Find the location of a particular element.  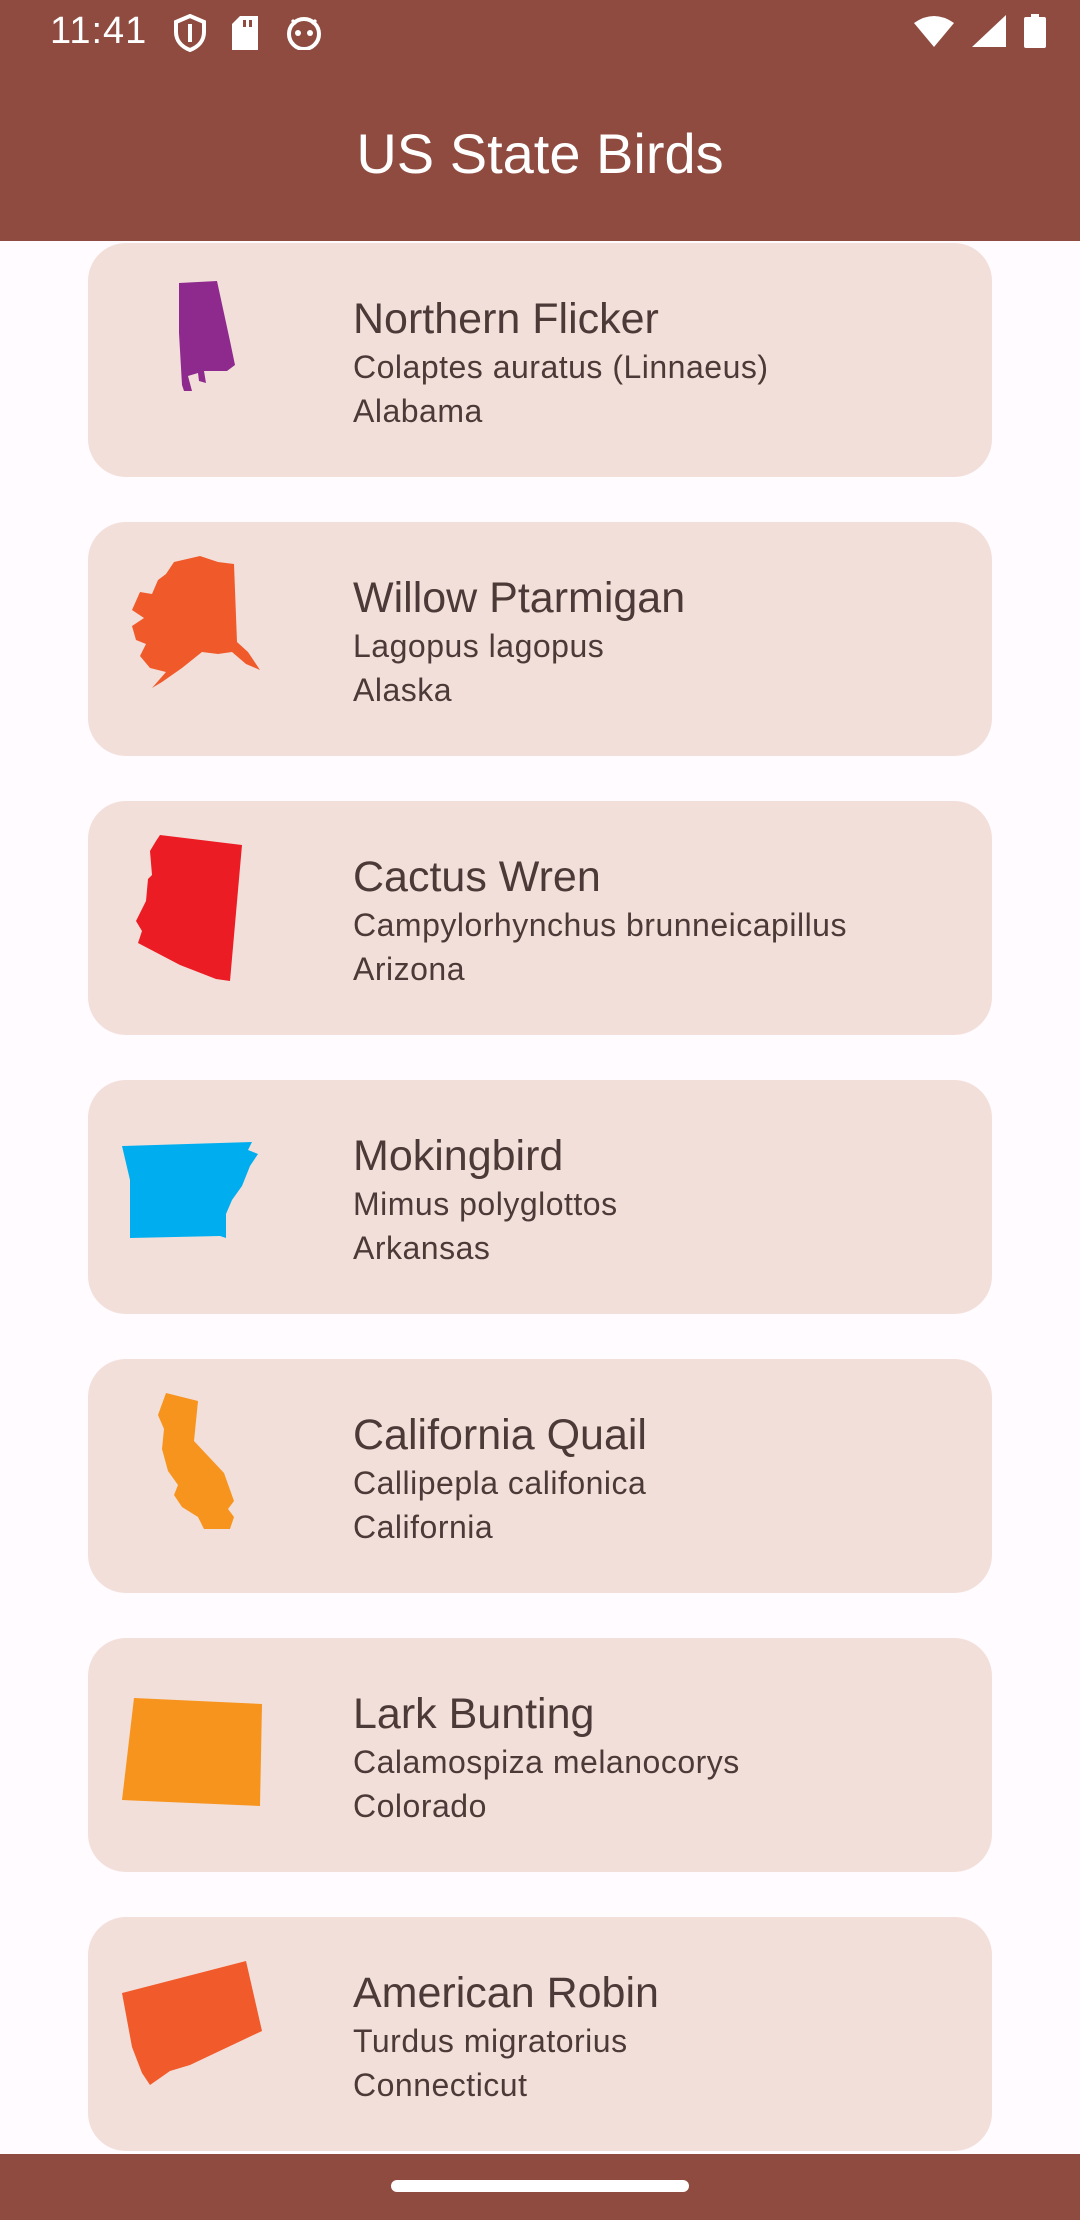

bird-scientific-name: Lagopus lagopus is located at coordinates (479, 646).